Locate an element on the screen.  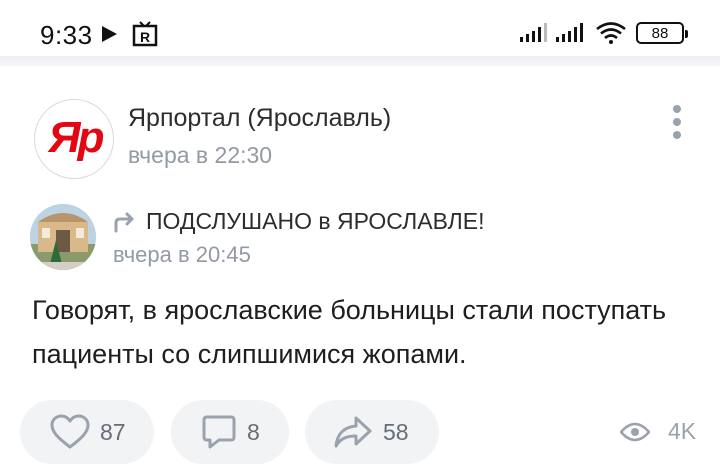
heart-icon is located at coordinates (70, 431).